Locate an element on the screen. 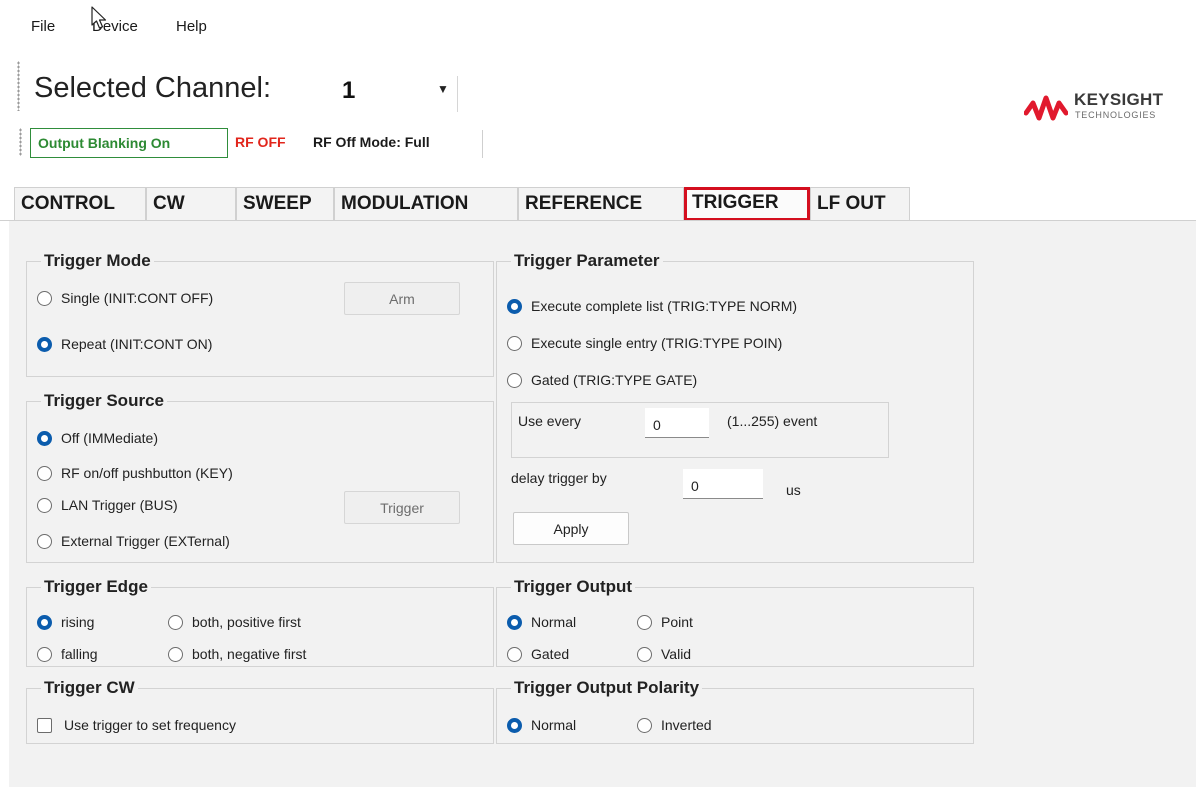 This screenshot has width=1196, height=787. radio-output-gated-indicator is located at coordinates (514, 654).